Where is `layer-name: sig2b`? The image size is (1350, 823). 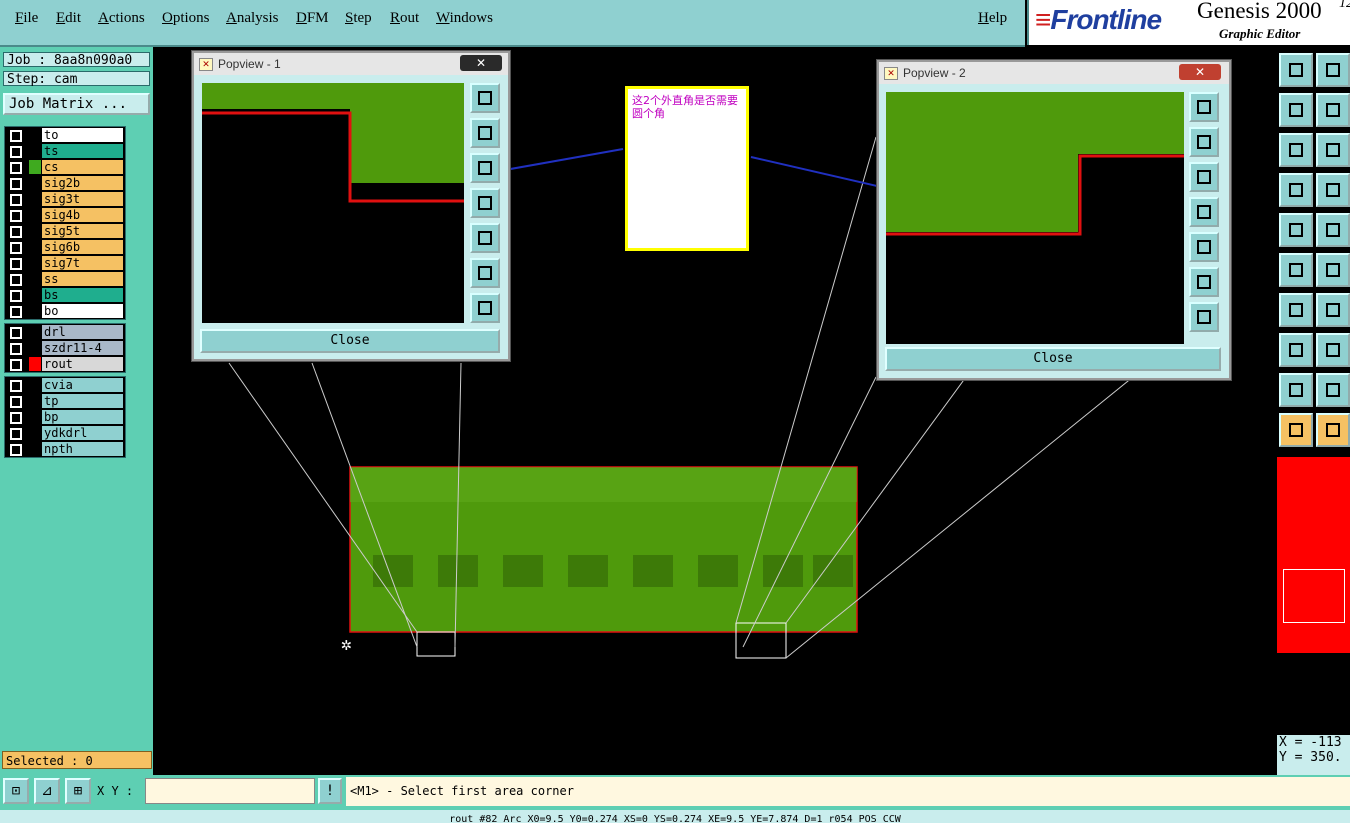 layer-name: sig2b is located at coordinates (82, 183).